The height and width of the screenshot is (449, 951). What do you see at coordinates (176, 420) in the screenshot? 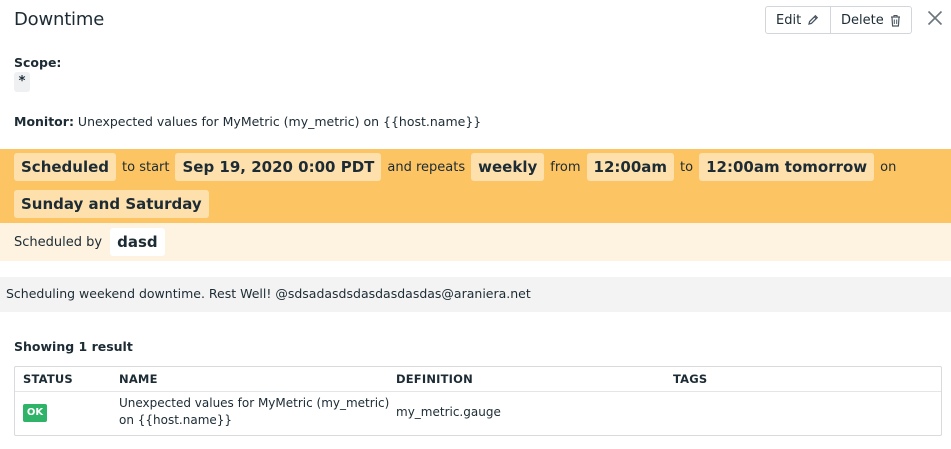
I see `monitor-name-line-2: on {{host.name}}` at bounding box center [176, 420].